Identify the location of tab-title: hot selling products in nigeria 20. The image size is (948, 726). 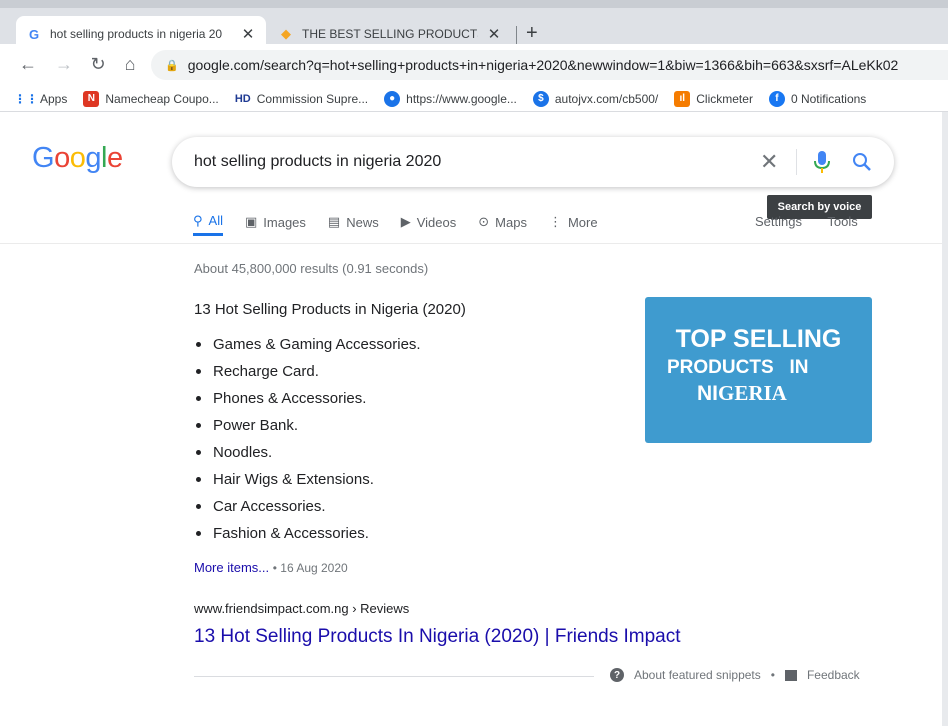
(136, 34).